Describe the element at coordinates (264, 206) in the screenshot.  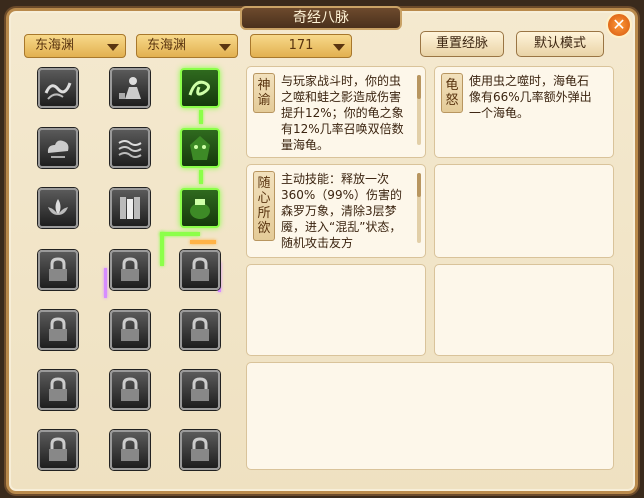
I see `skill-tag-suixin: 随心所欲` at that location.